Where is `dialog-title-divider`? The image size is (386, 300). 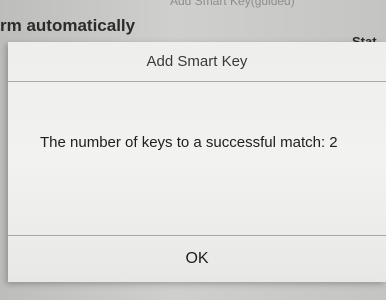
dialog-title-divider is located at coordinates (197, 81).